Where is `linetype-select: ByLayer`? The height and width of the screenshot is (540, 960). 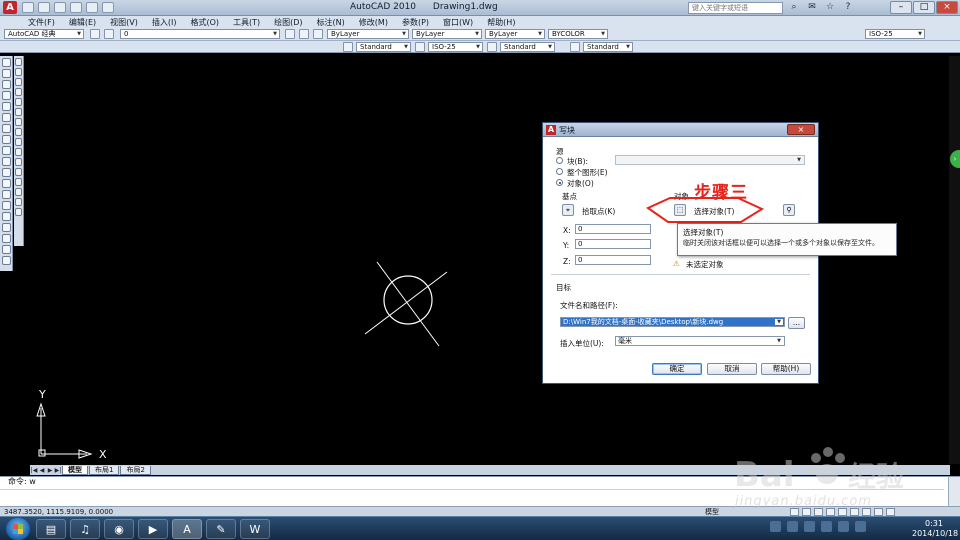 linetype-select: ByLayer is located at coordinates (447, 34).